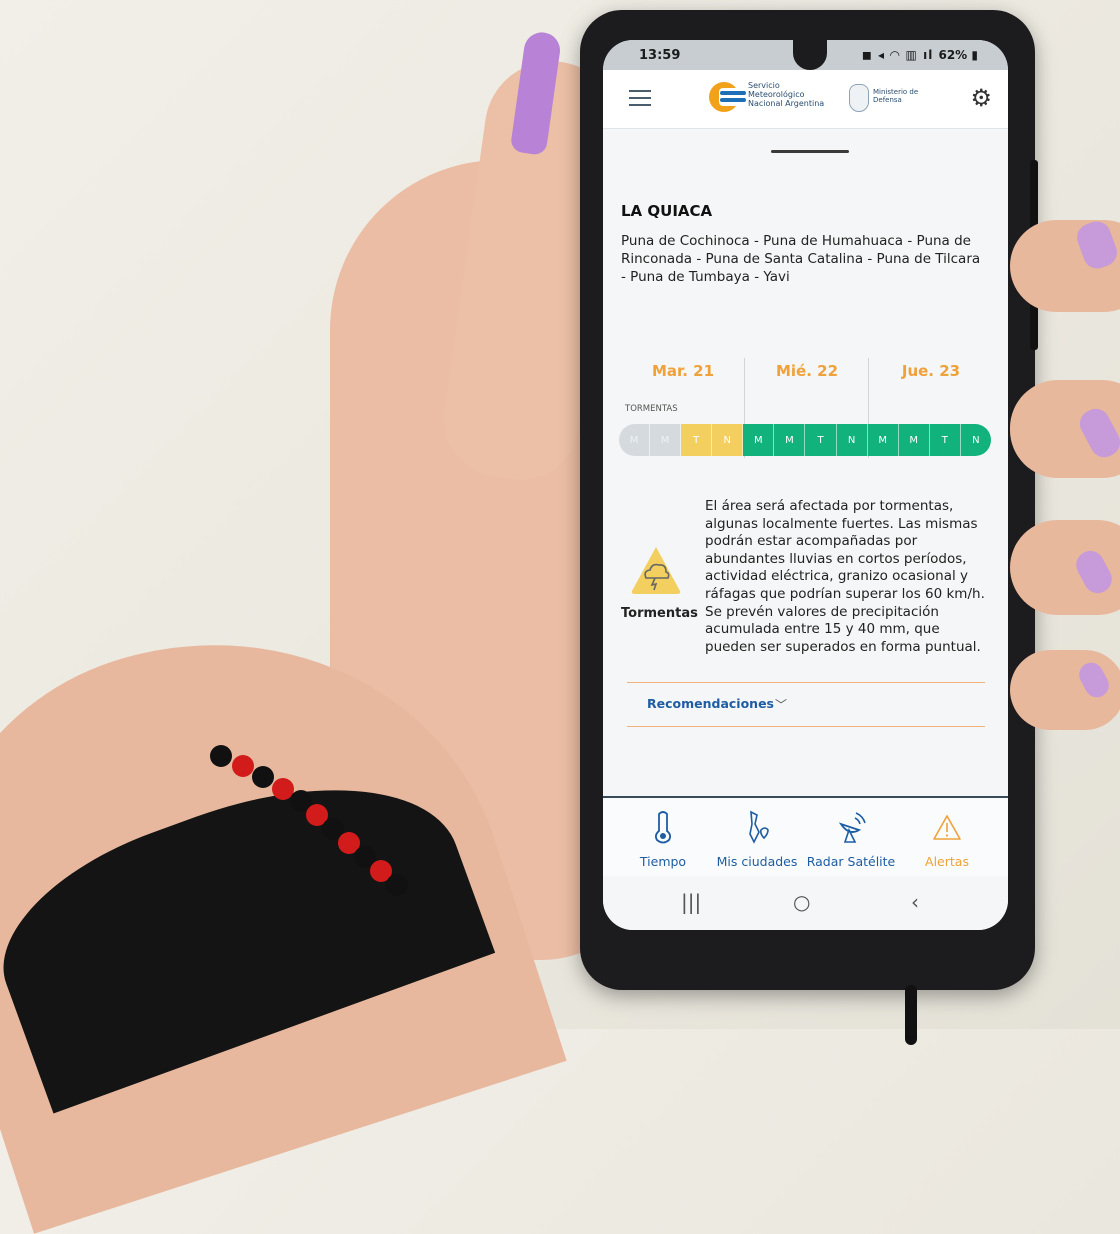 The height and width of the screenshot is (1234, 1120). What do you see at coordinates (851, 861) in the screenshot?
I see `nav-label: Radar Satélite` at bounding box center [851, 861].